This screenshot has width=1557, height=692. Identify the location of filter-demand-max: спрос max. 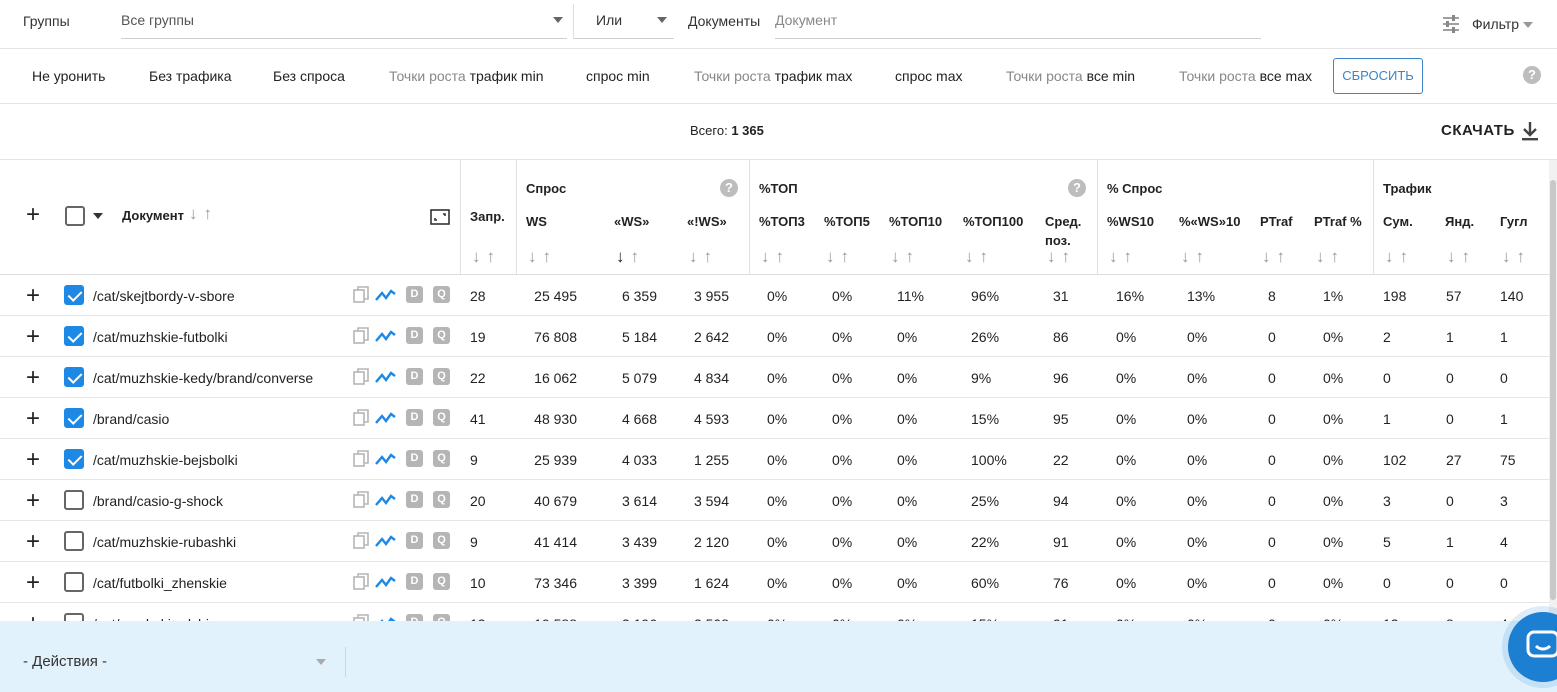
(929, 76).